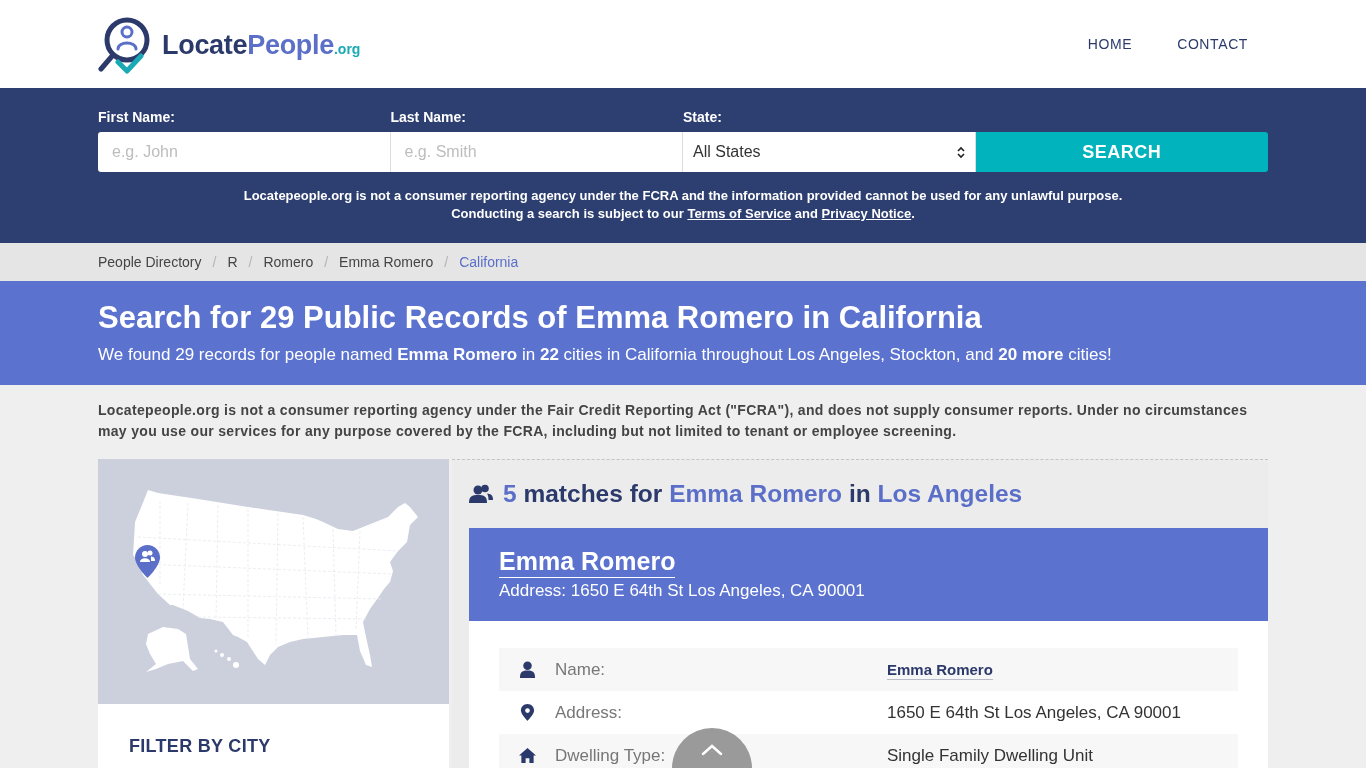  What do you see at coordinates (610, 755) in the screenshot?
I see `detail-label: Dwelling Type:` at bounding box center [610, 755].